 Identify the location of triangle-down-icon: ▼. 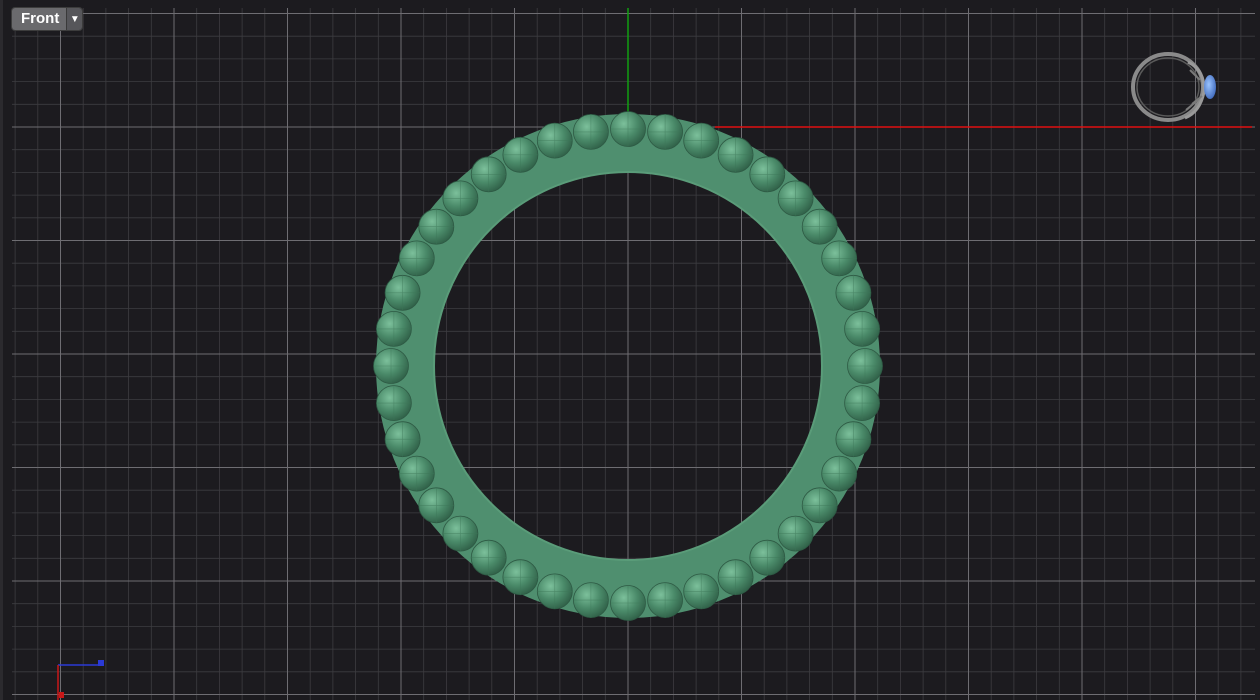
(74, 19).